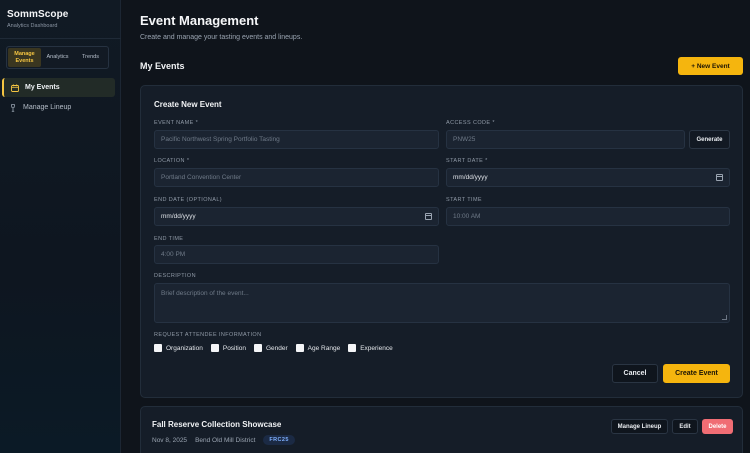 The height and width of the screenshot is (453, 750). I want to click on section-title-my-events: My Events, so click(162, 66).